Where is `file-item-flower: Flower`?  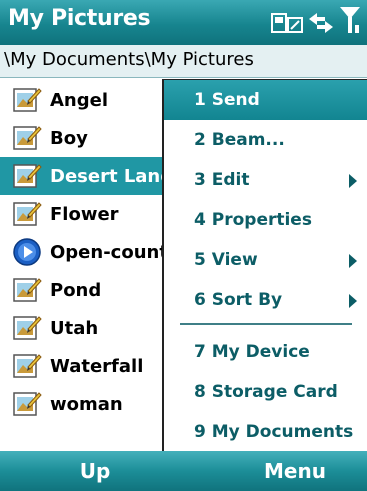
file-item-flower: Flower is located at coordinates (85, 214).